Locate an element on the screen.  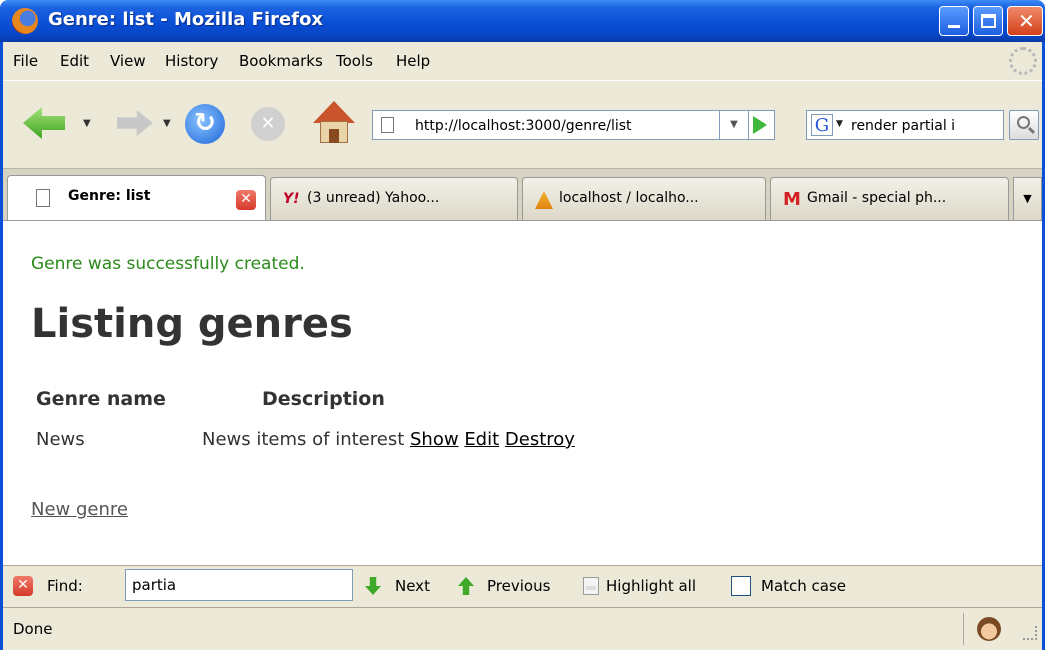
minimize-icon is located at coordinates (954, 26).